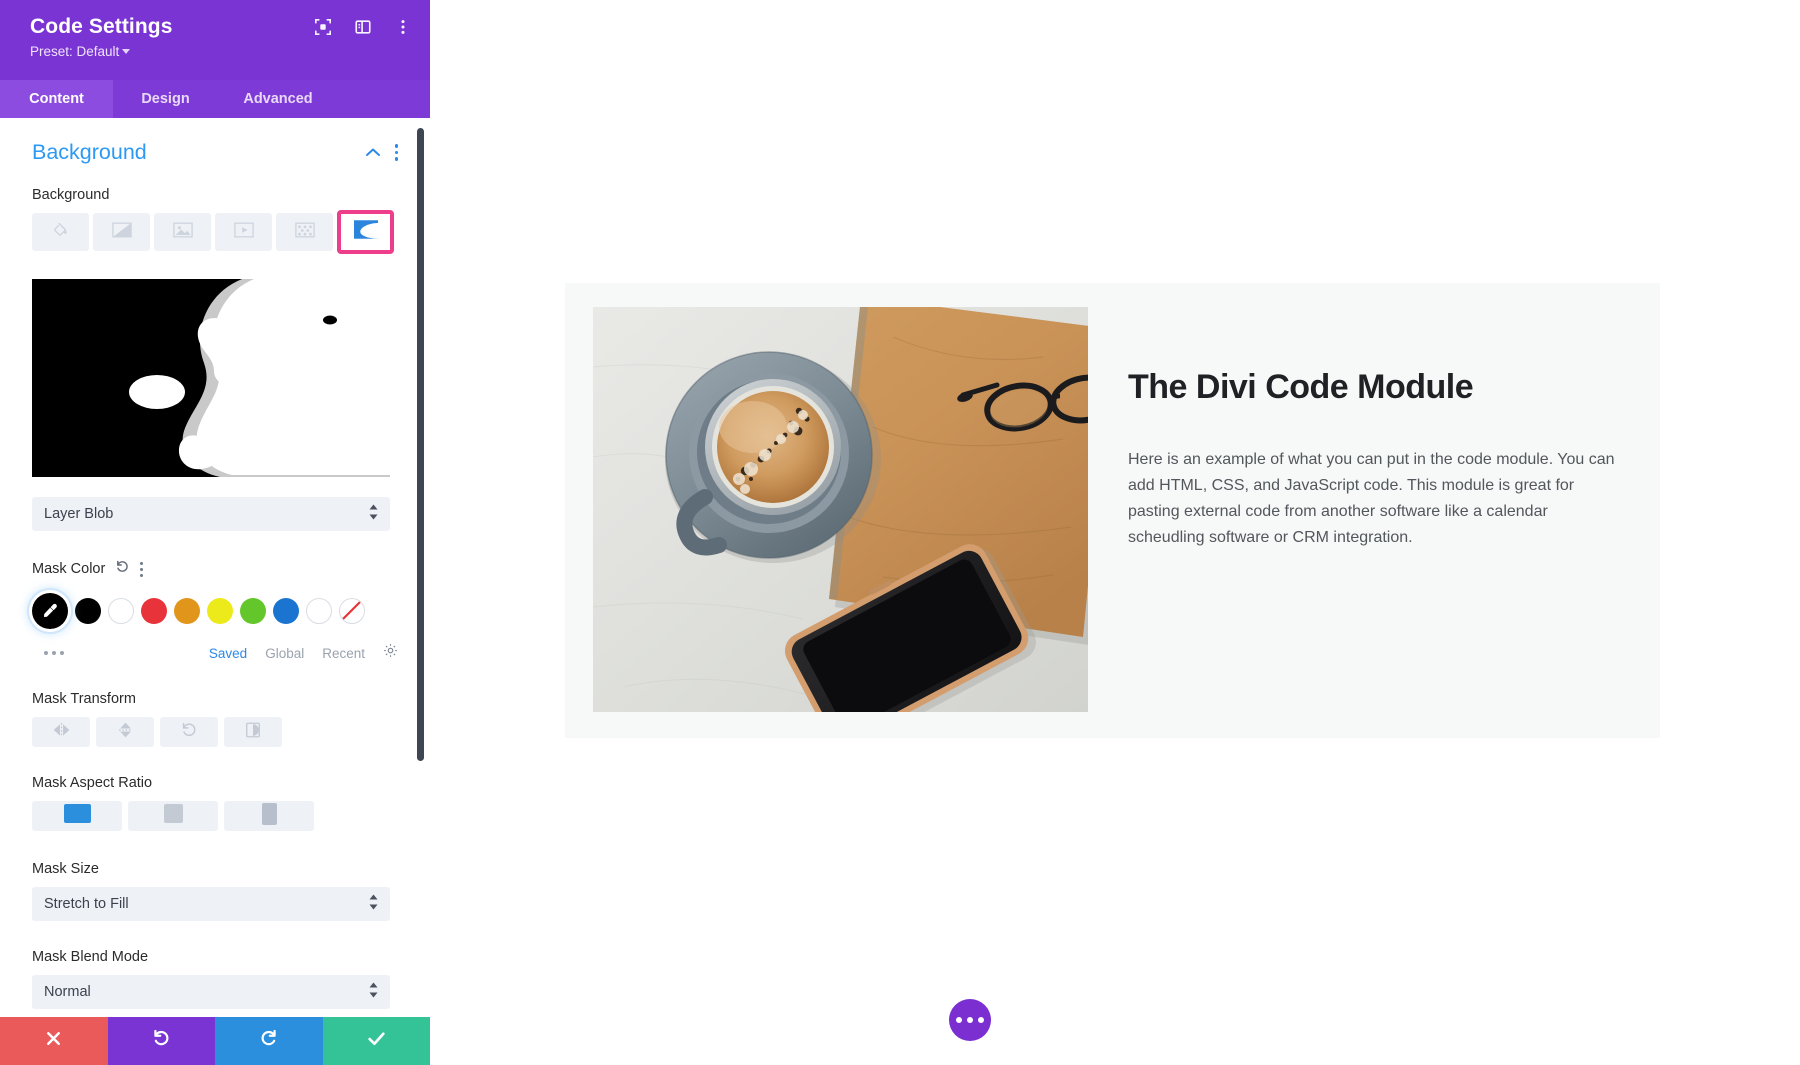 Image resolution: width=1800 pixels, height=1065 pixels. Describe the element at coordinates (211, 378) in the screenshot. I see `mask-preview` at that location.